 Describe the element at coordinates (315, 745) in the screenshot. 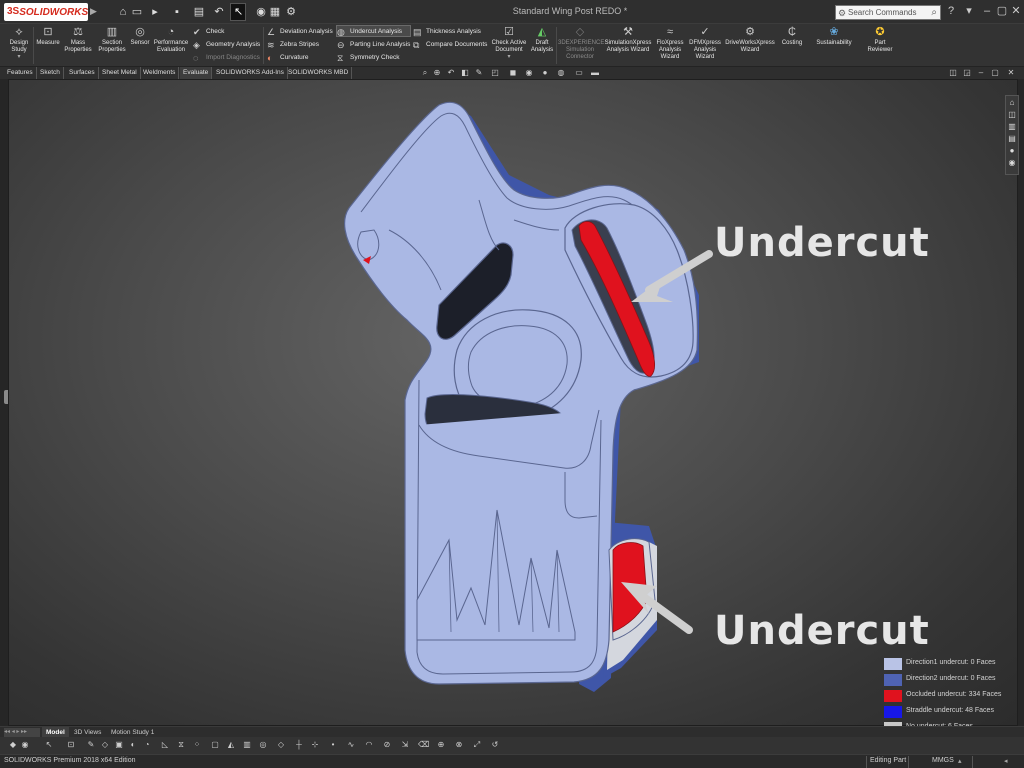

I see `coordinate-system-icon: ⊹` at that location.